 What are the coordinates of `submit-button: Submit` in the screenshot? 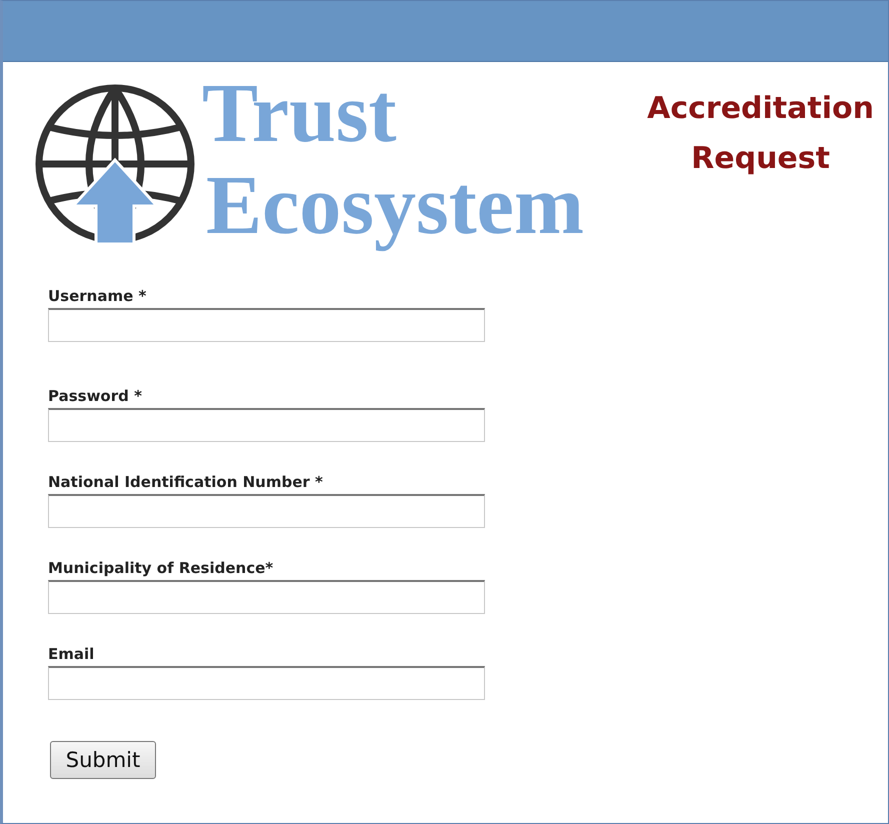 It's located at (103, 760).